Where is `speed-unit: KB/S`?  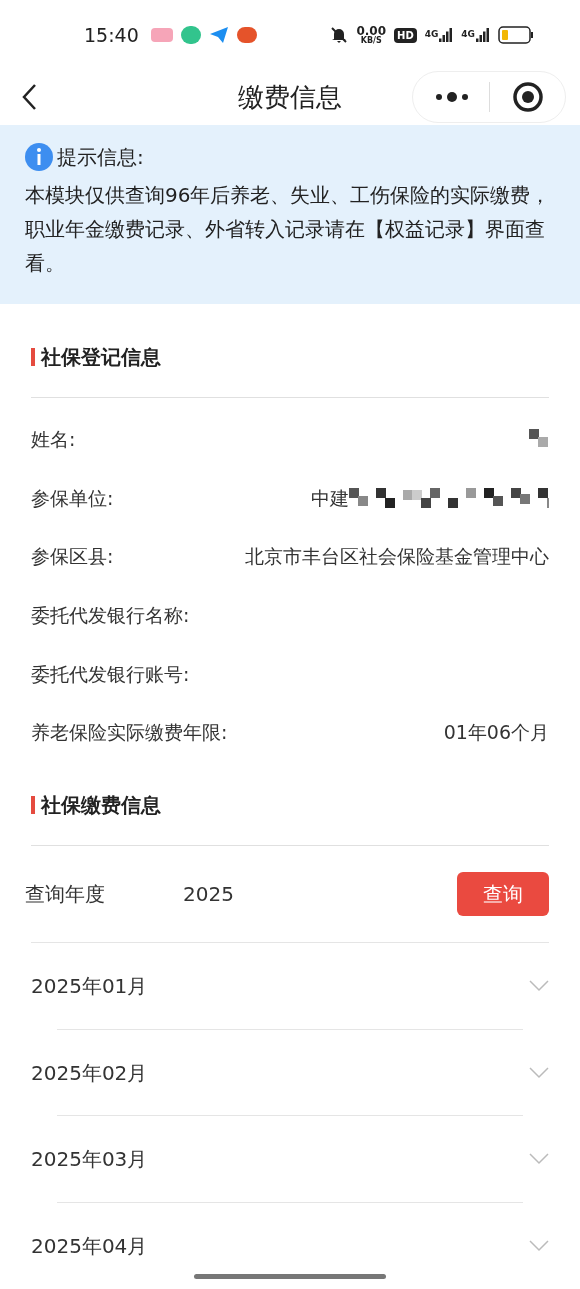 speed-unit: KB/S is located at coordinates (371, 41).